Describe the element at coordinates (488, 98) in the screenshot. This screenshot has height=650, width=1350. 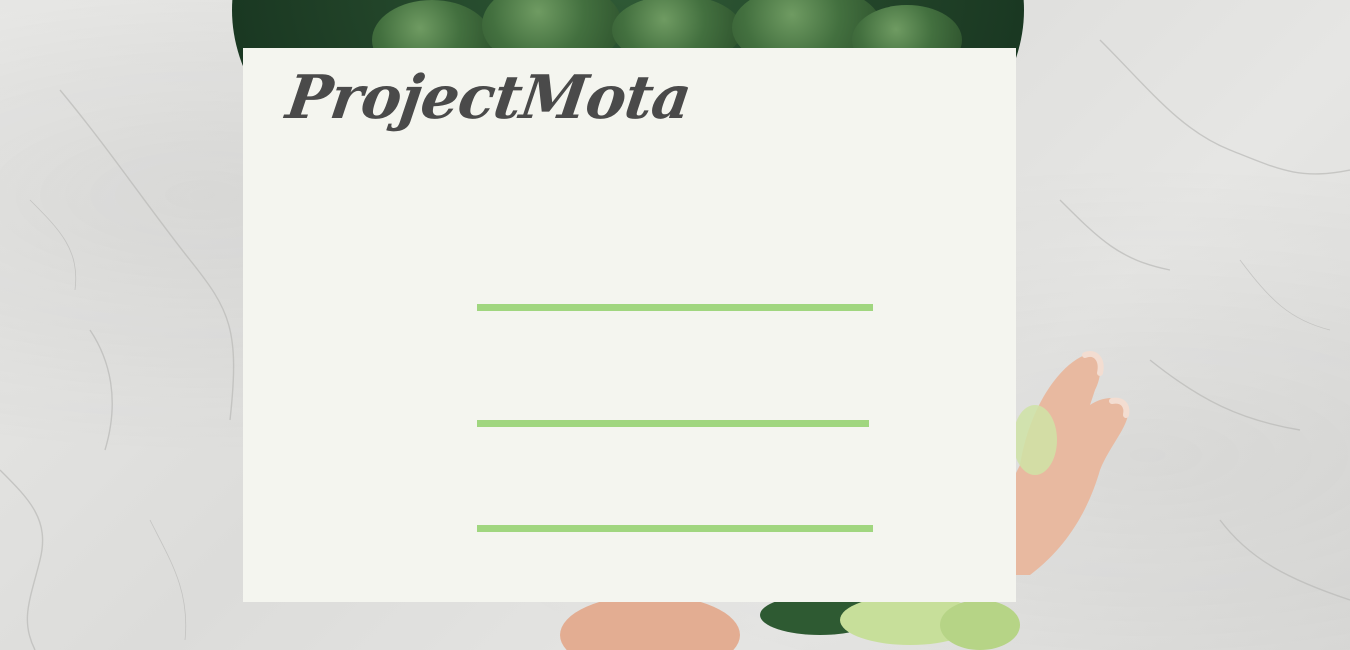
I see `brand-logo: ProjectMota` at that location.